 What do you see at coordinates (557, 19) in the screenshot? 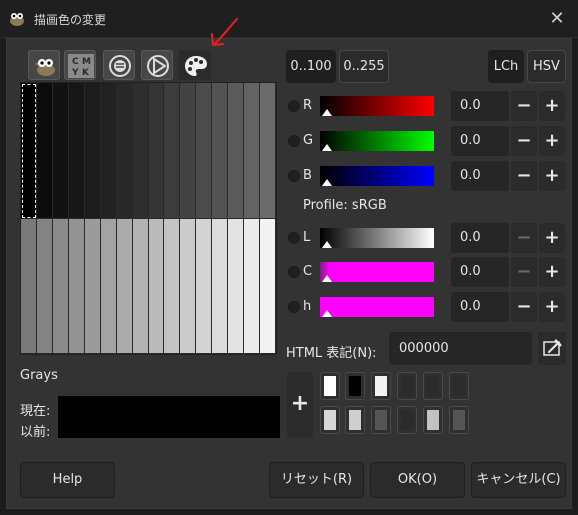
I see `close-icon: ✕` at bounding box center [557, 19].